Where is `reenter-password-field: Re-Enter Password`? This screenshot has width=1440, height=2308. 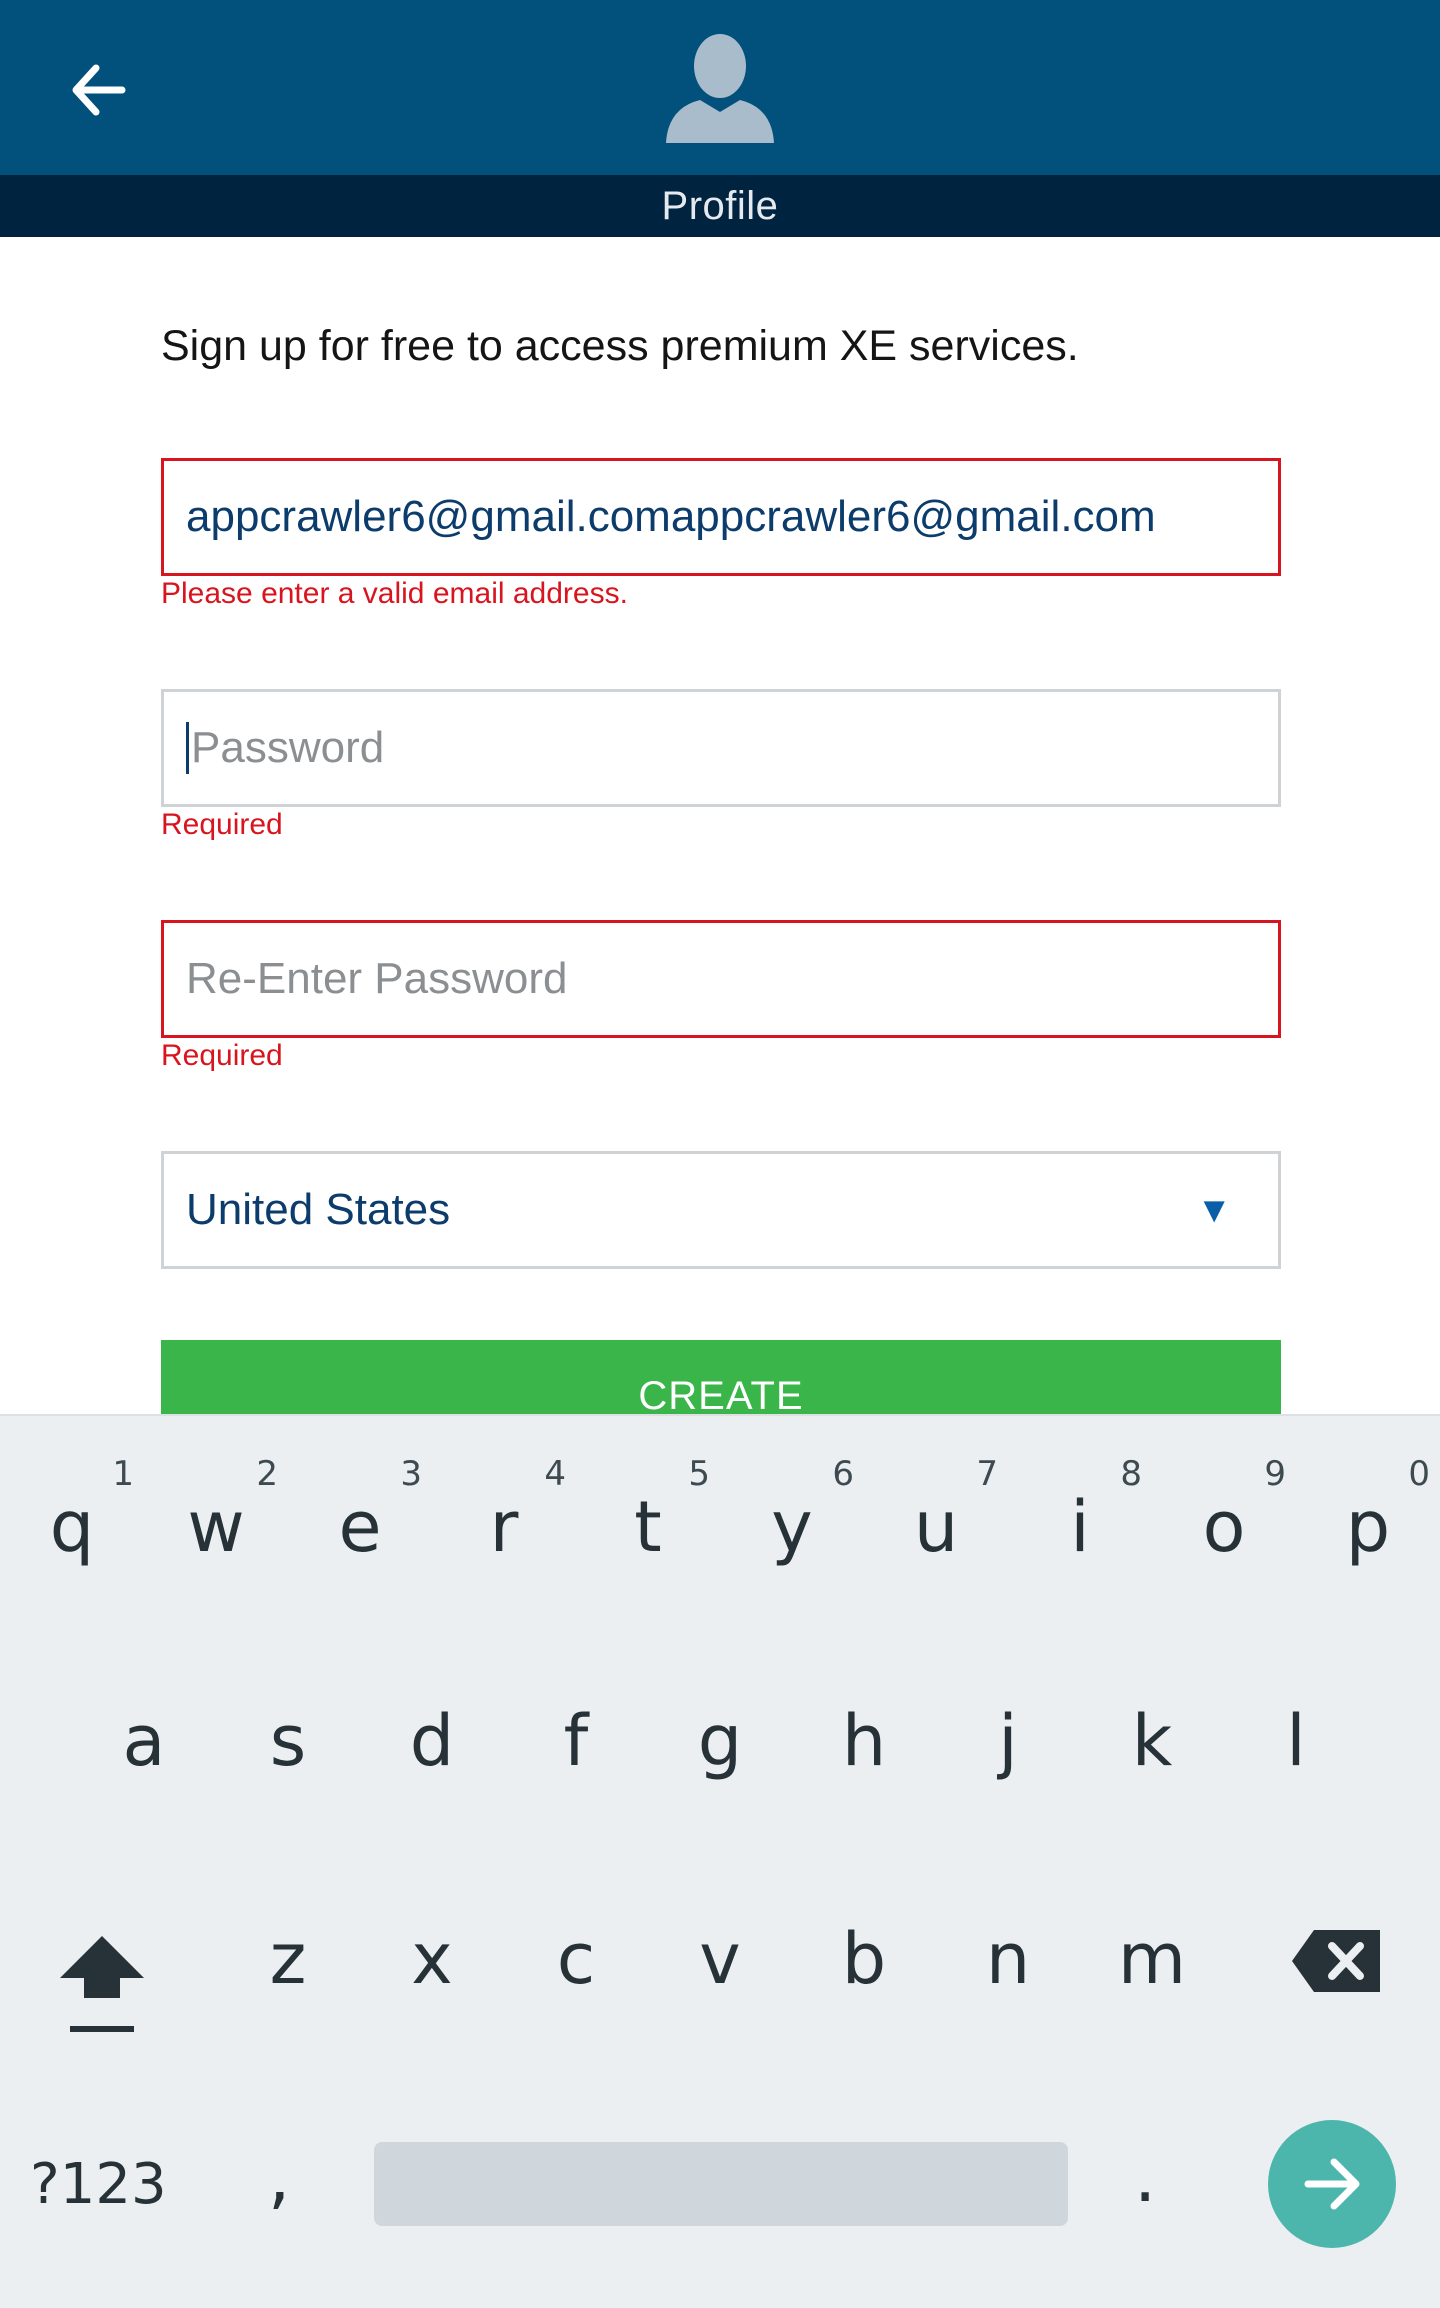 reenter-password-field: Re-Enter Password is located at coordinates (721, 979).